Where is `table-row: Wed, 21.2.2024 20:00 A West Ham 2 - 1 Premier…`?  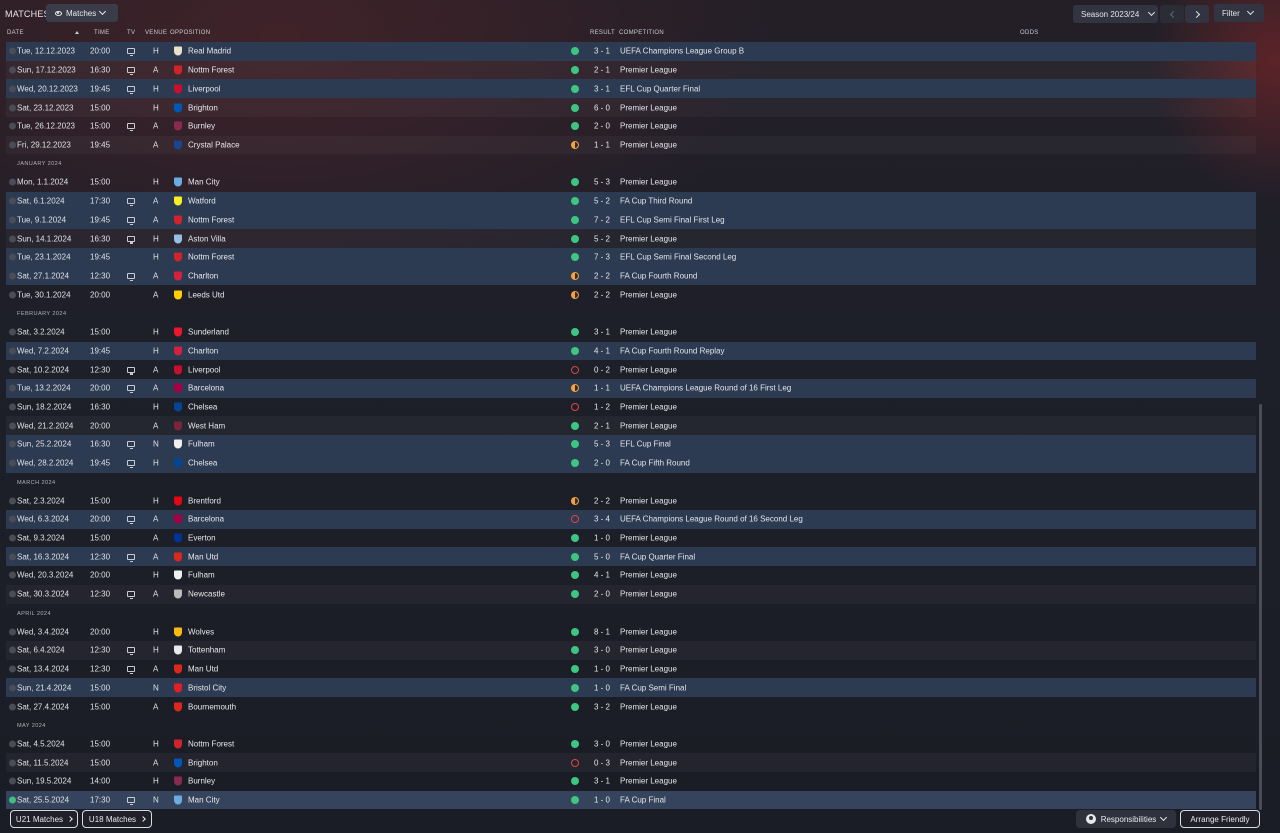
table-row: Wed, 21.2.2024 20:00 A West Ham 2 - 1 Premier… is located at coordinates (631, 425).